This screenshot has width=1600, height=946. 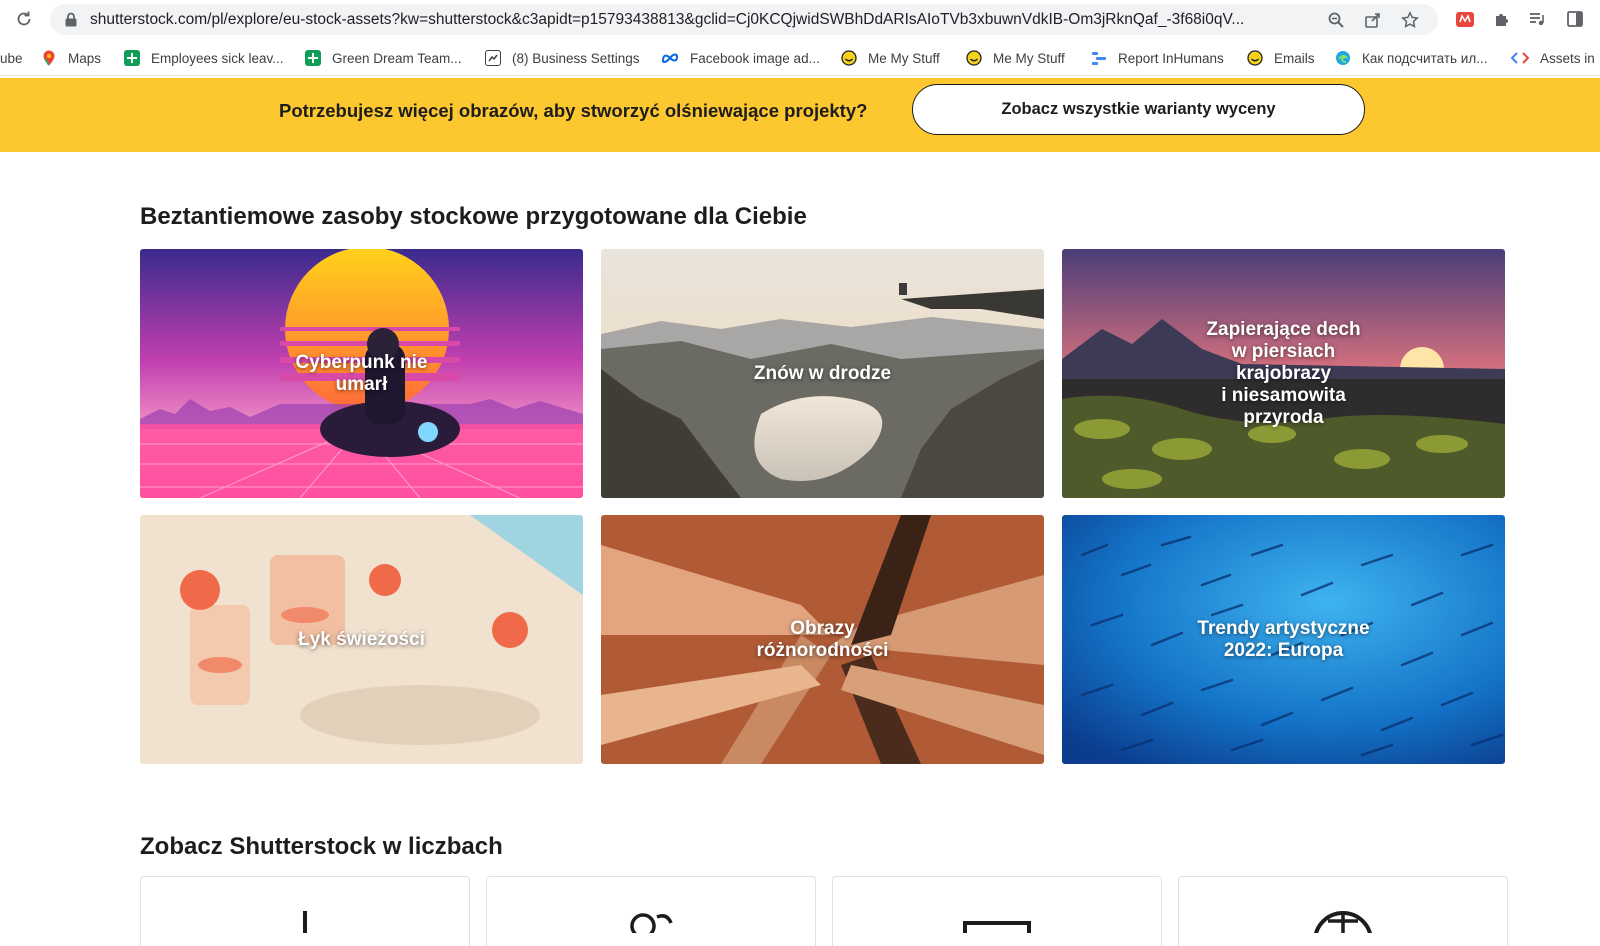 I want to click on lock-icon, so click(x=71, y=19).